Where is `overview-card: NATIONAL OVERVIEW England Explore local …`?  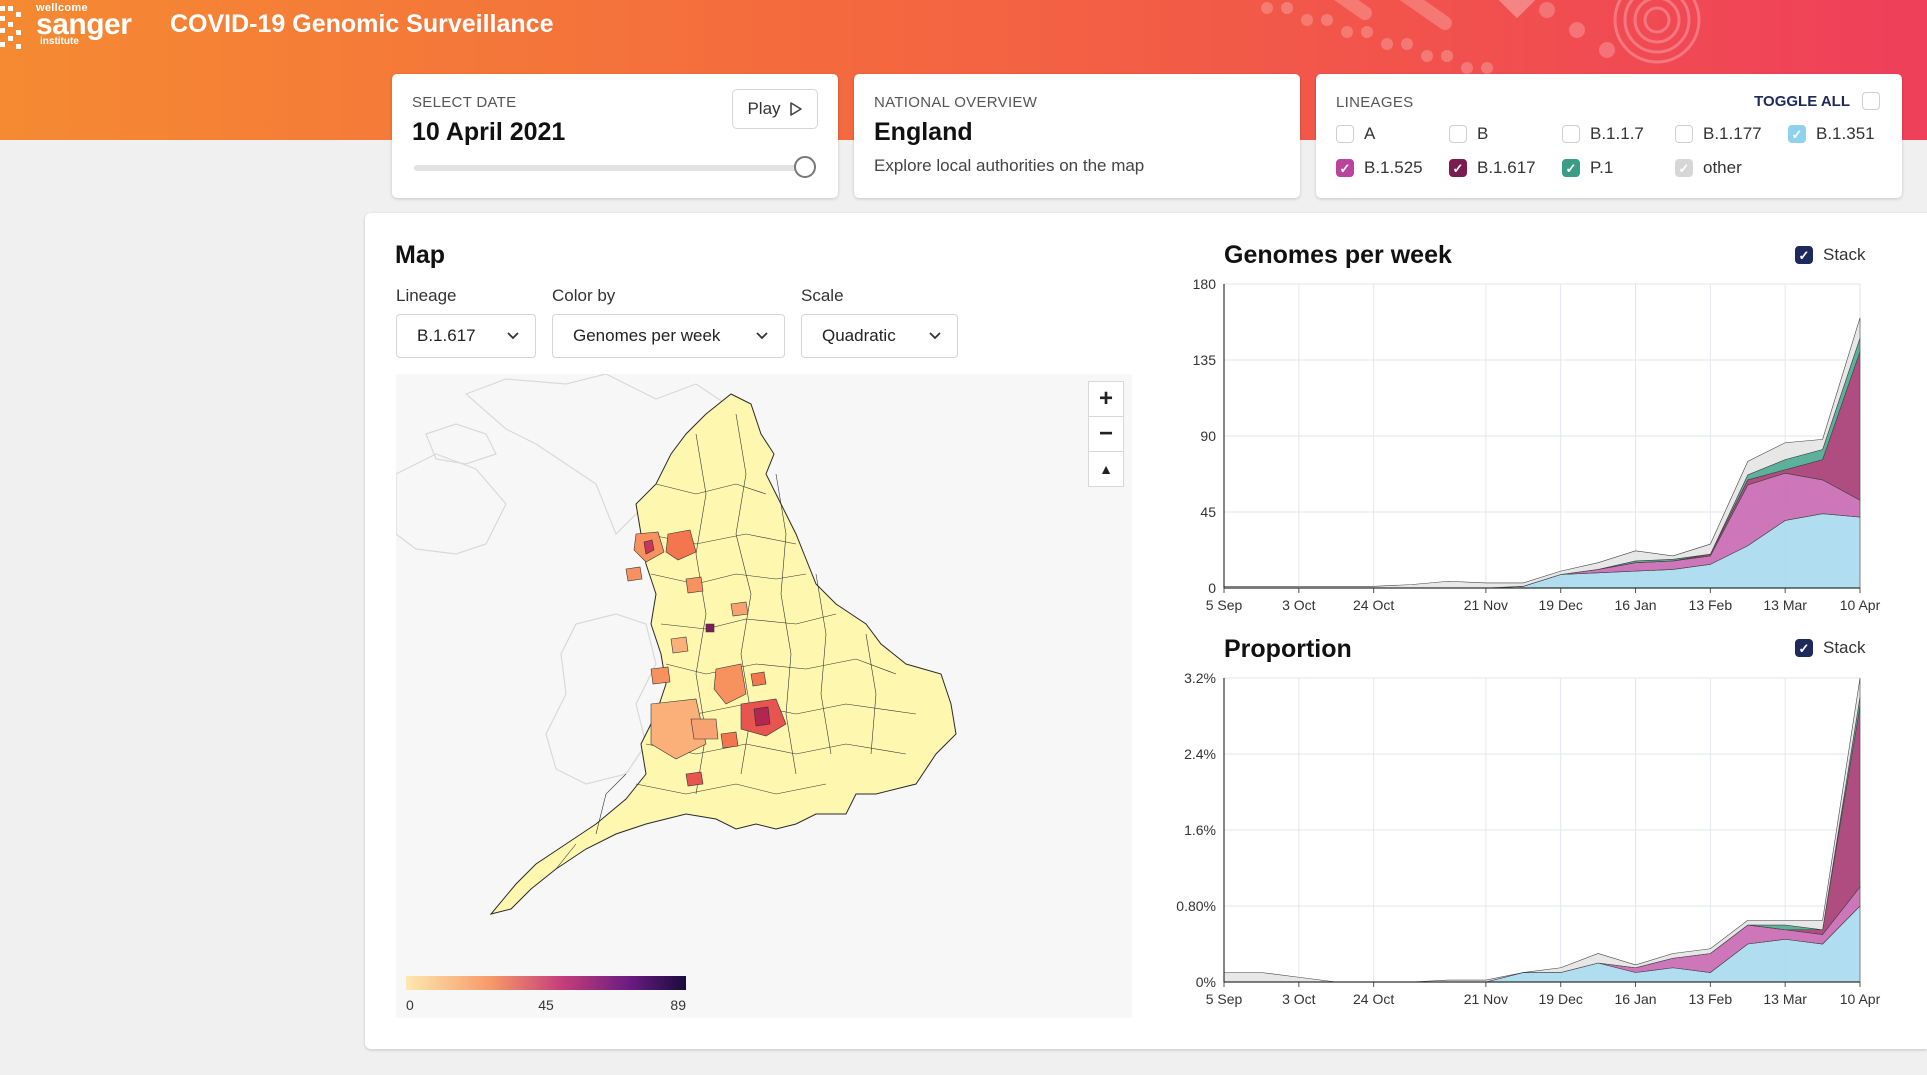
overview-card: NATIONAL OVERVIEW England Explore local … is located at coordinates (1077, 136).